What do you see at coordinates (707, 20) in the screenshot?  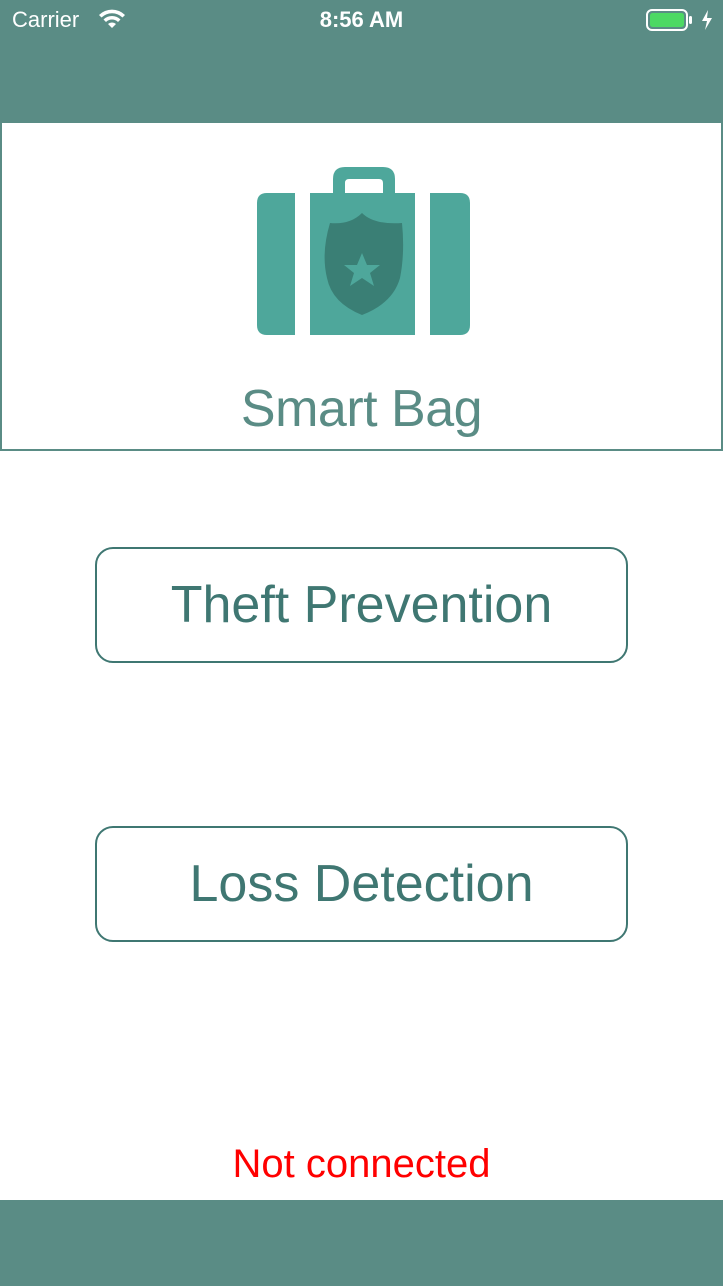 I see `charging-bolt-icon` at bounding box center [707, 20].